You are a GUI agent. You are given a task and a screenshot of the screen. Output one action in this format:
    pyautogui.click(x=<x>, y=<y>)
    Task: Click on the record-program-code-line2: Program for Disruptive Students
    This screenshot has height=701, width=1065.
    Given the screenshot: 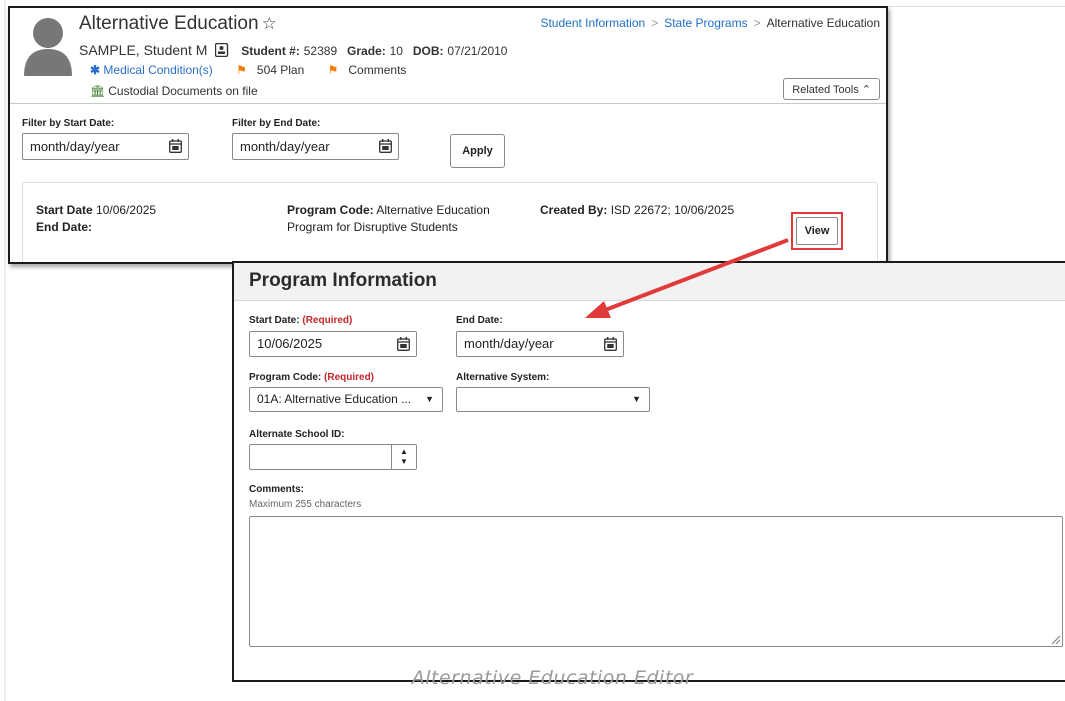 What is the action you would take?
    pyautogui.click(x=372, y=227)
    